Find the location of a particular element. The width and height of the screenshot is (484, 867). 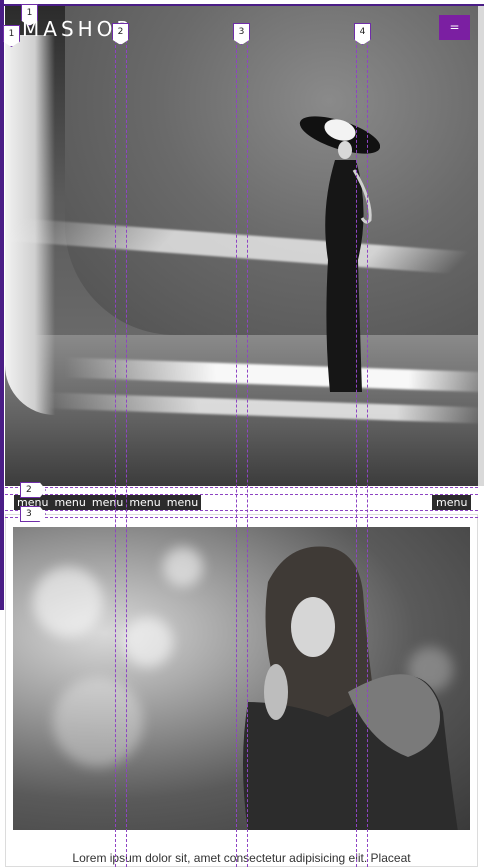

frame-top-border is located at coordinates (242, 5).